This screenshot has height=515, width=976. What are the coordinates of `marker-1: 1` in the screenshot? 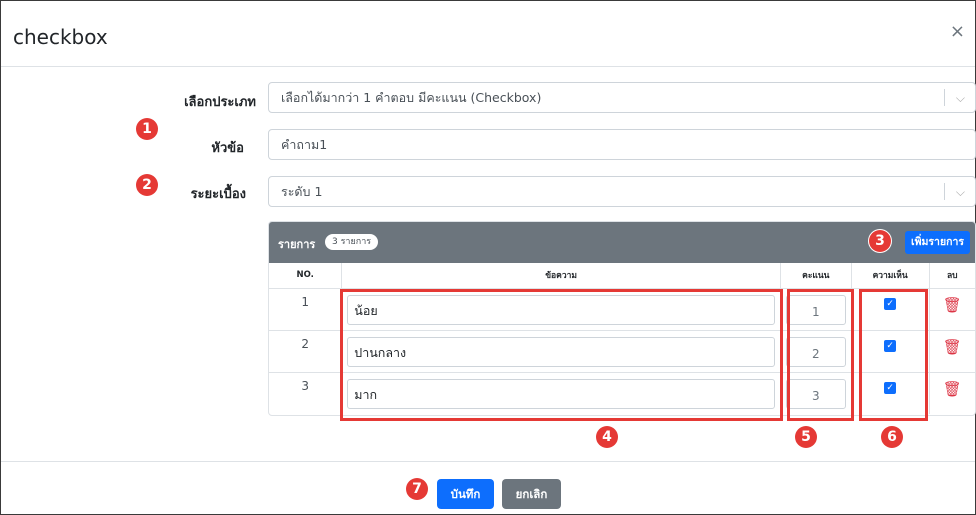 It's located at (147, 129).